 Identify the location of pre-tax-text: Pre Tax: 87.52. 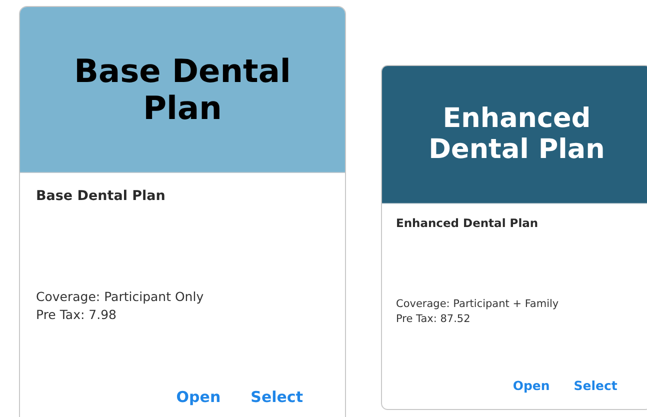
(434, 319).